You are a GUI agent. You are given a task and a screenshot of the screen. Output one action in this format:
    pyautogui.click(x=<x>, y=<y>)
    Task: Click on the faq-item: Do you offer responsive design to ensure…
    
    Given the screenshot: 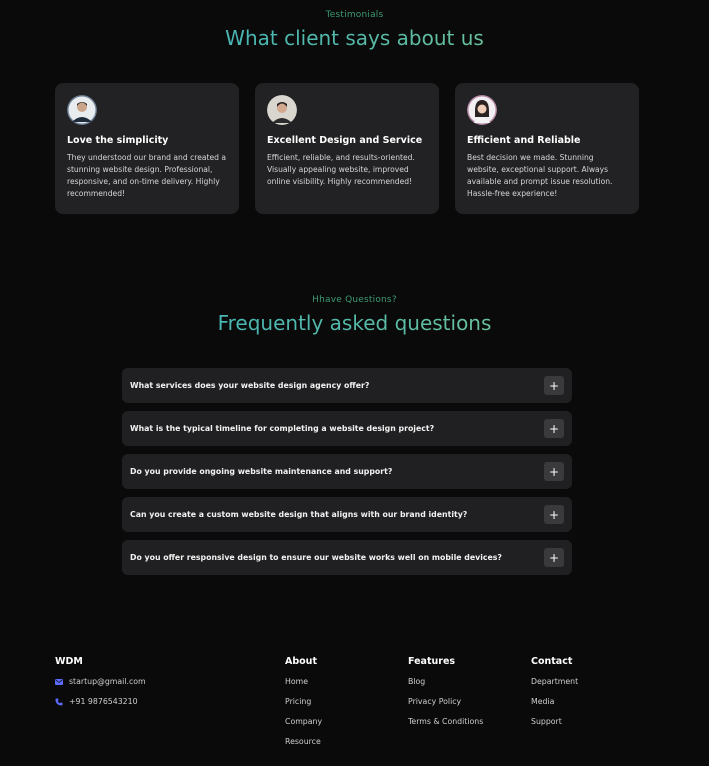 What is the action you would take?
    pyautogui.click(x=347, y=557)
    